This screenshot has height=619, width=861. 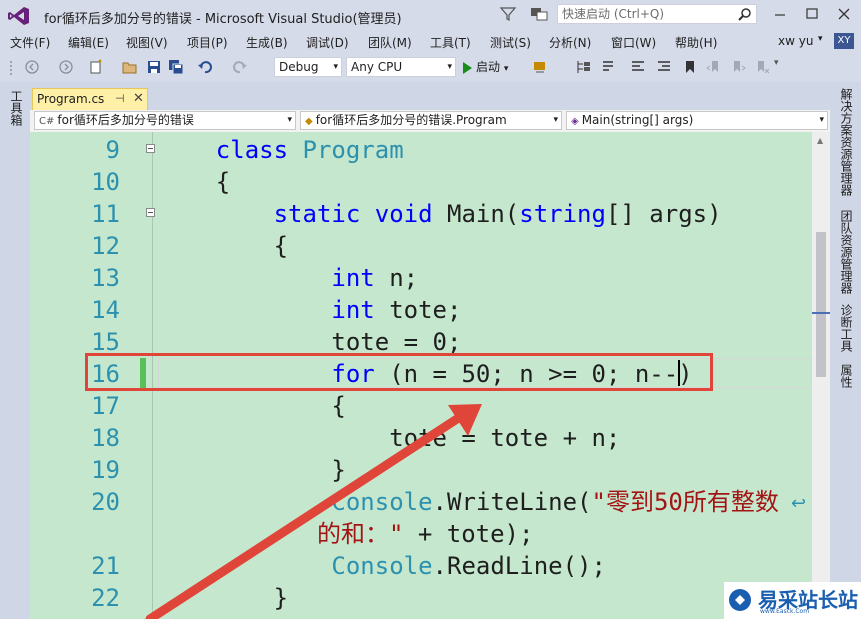 I want to click on line-number: 17, so click(x=105, y=406).